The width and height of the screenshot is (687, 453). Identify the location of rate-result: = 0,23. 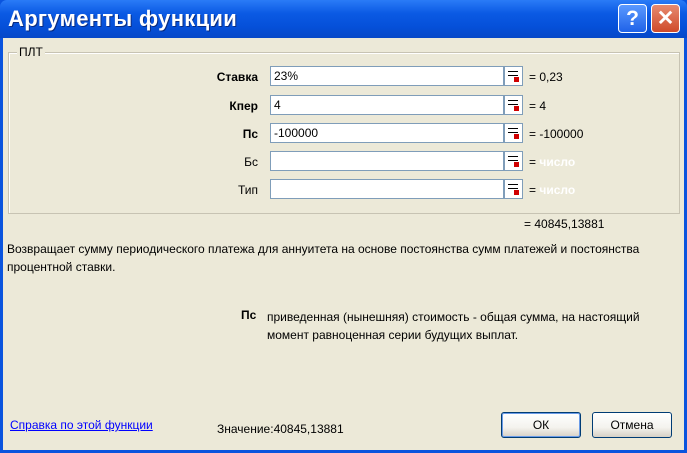
(546, 77).